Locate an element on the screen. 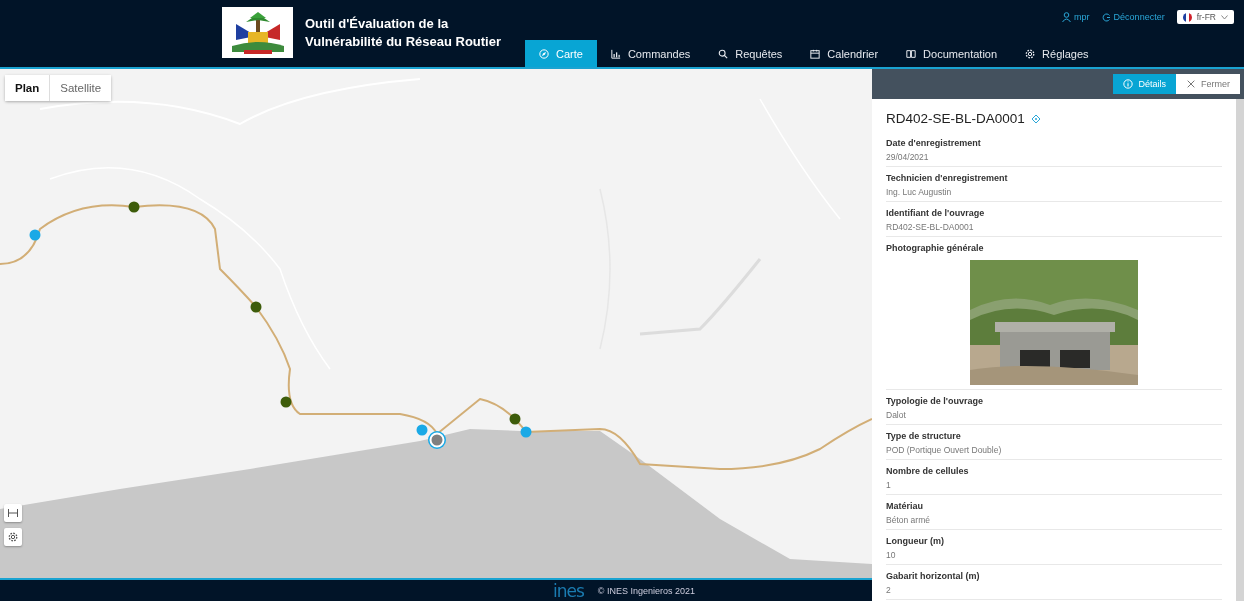  record-title: RD402-SE-BL-DA0001 is located at coordinates (955, 118).